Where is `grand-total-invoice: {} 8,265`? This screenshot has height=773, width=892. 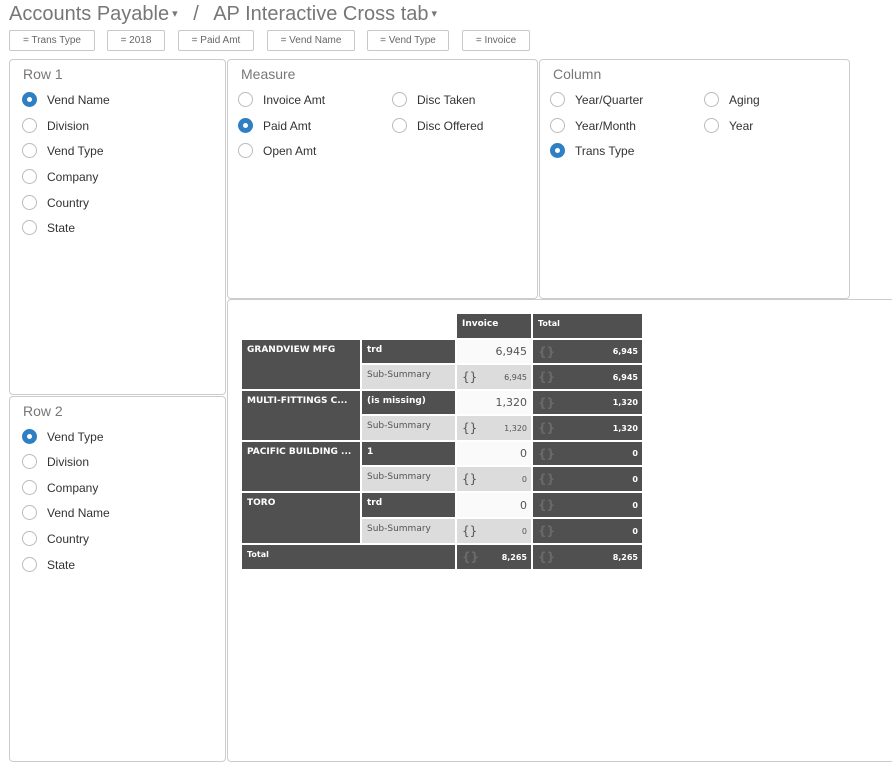
grand-total-invoice: {} 8,265 is located at coordinates (494, 557).